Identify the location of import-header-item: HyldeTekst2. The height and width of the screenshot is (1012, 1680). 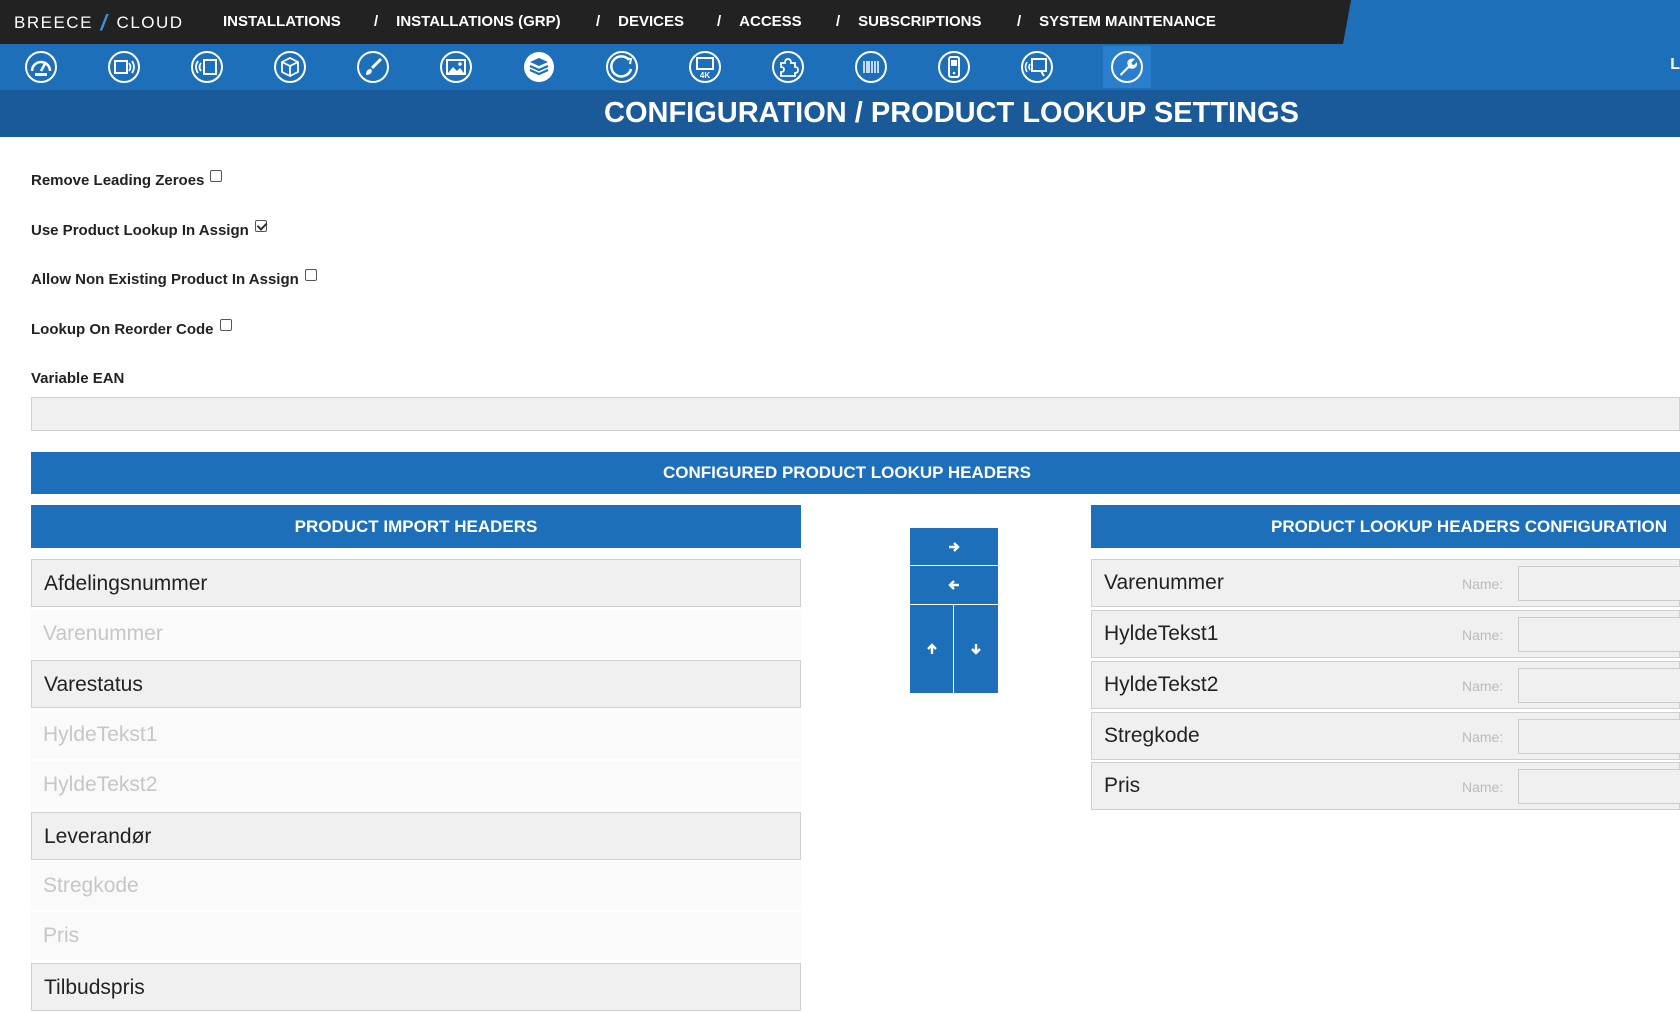
(416, 785).